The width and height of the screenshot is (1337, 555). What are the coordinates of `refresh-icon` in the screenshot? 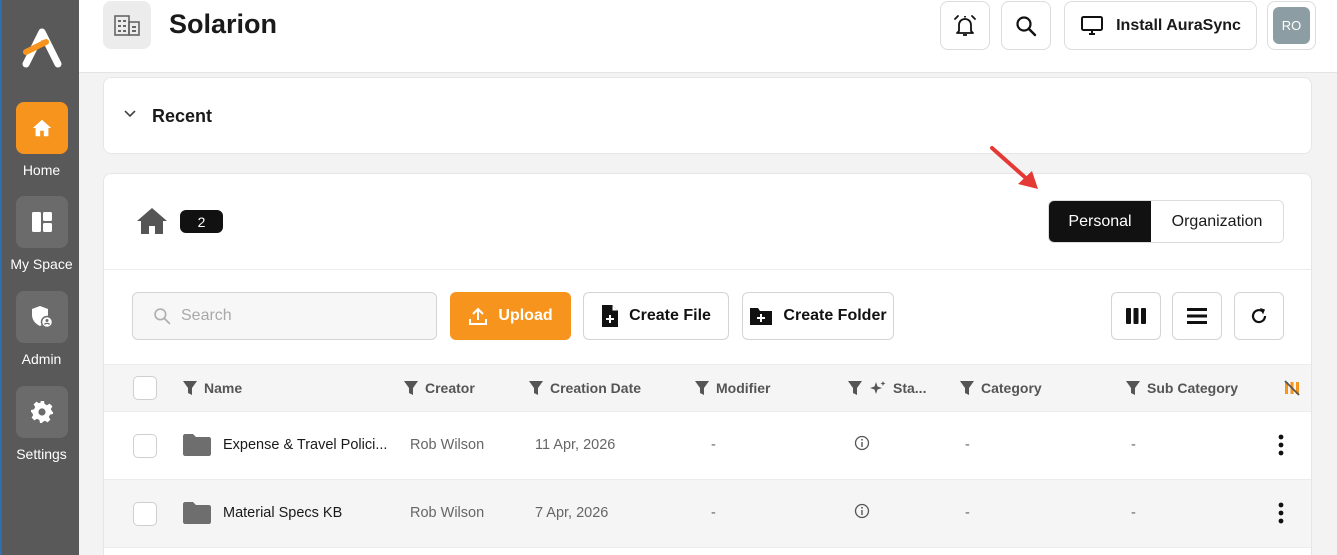 It's located at (1259, 316).